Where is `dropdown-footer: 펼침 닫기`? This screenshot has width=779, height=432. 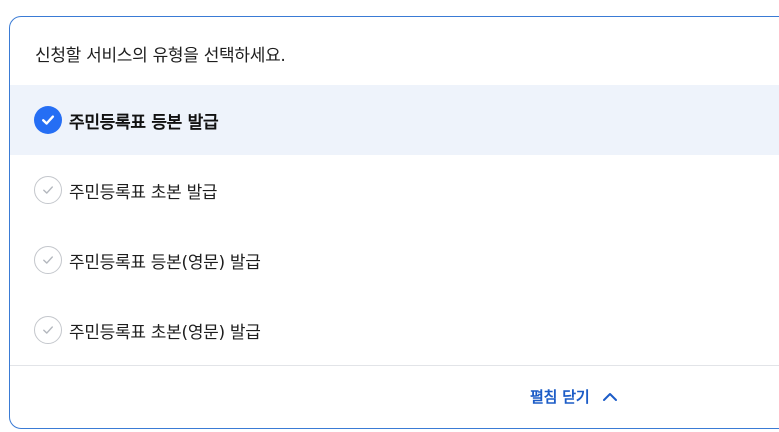
dropdown-footer: 펼침 닫기 is located at coordinates (394, 396).